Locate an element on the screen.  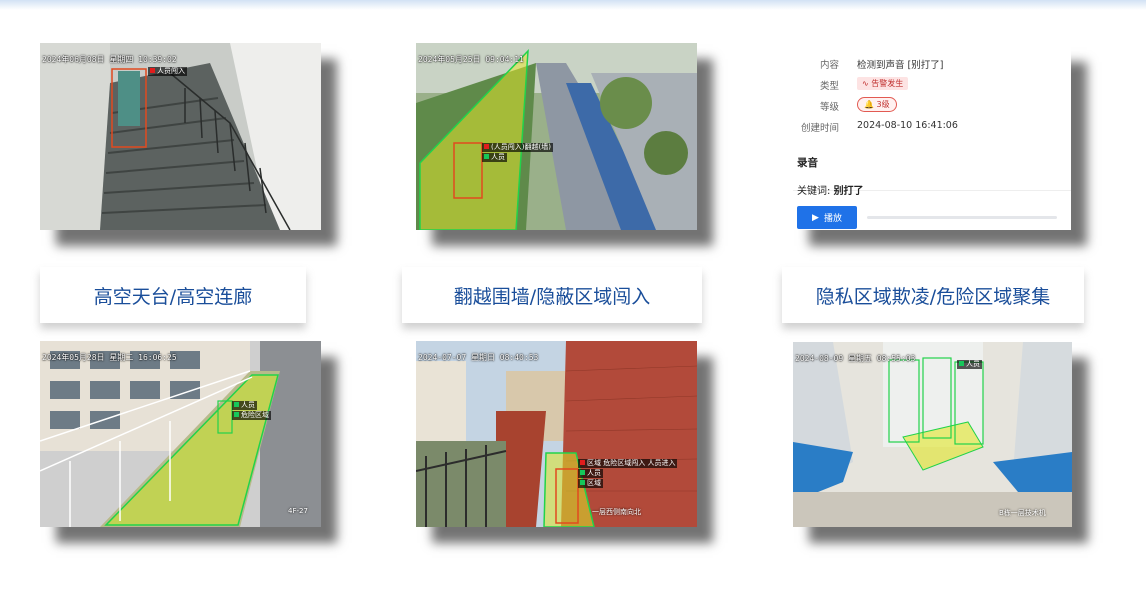
play-icon: ▶ is located at coordinates (815, 217).